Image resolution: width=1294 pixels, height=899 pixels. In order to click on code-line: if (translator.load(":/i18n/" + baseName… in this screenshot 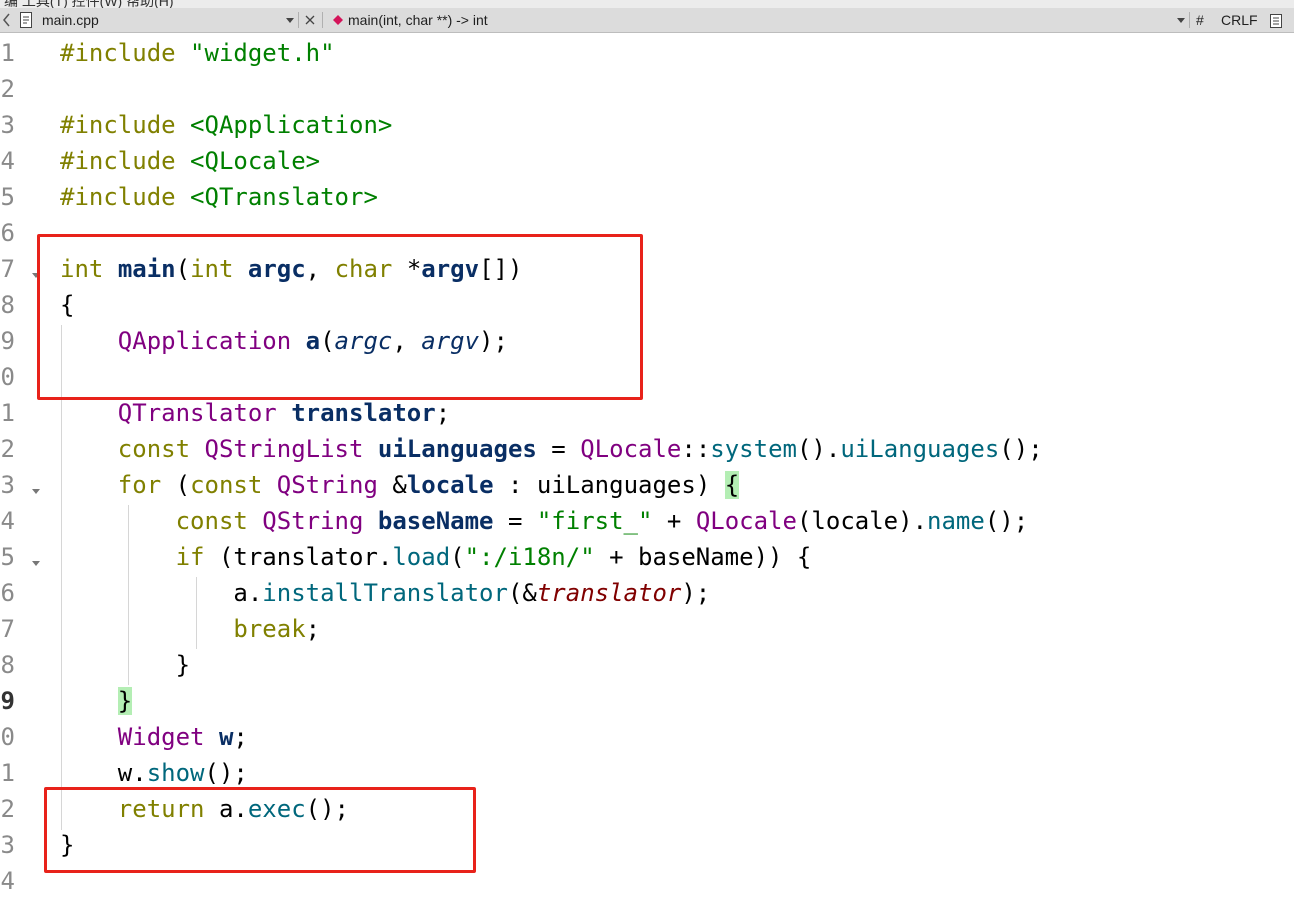, I will do `click(493, 557)`.